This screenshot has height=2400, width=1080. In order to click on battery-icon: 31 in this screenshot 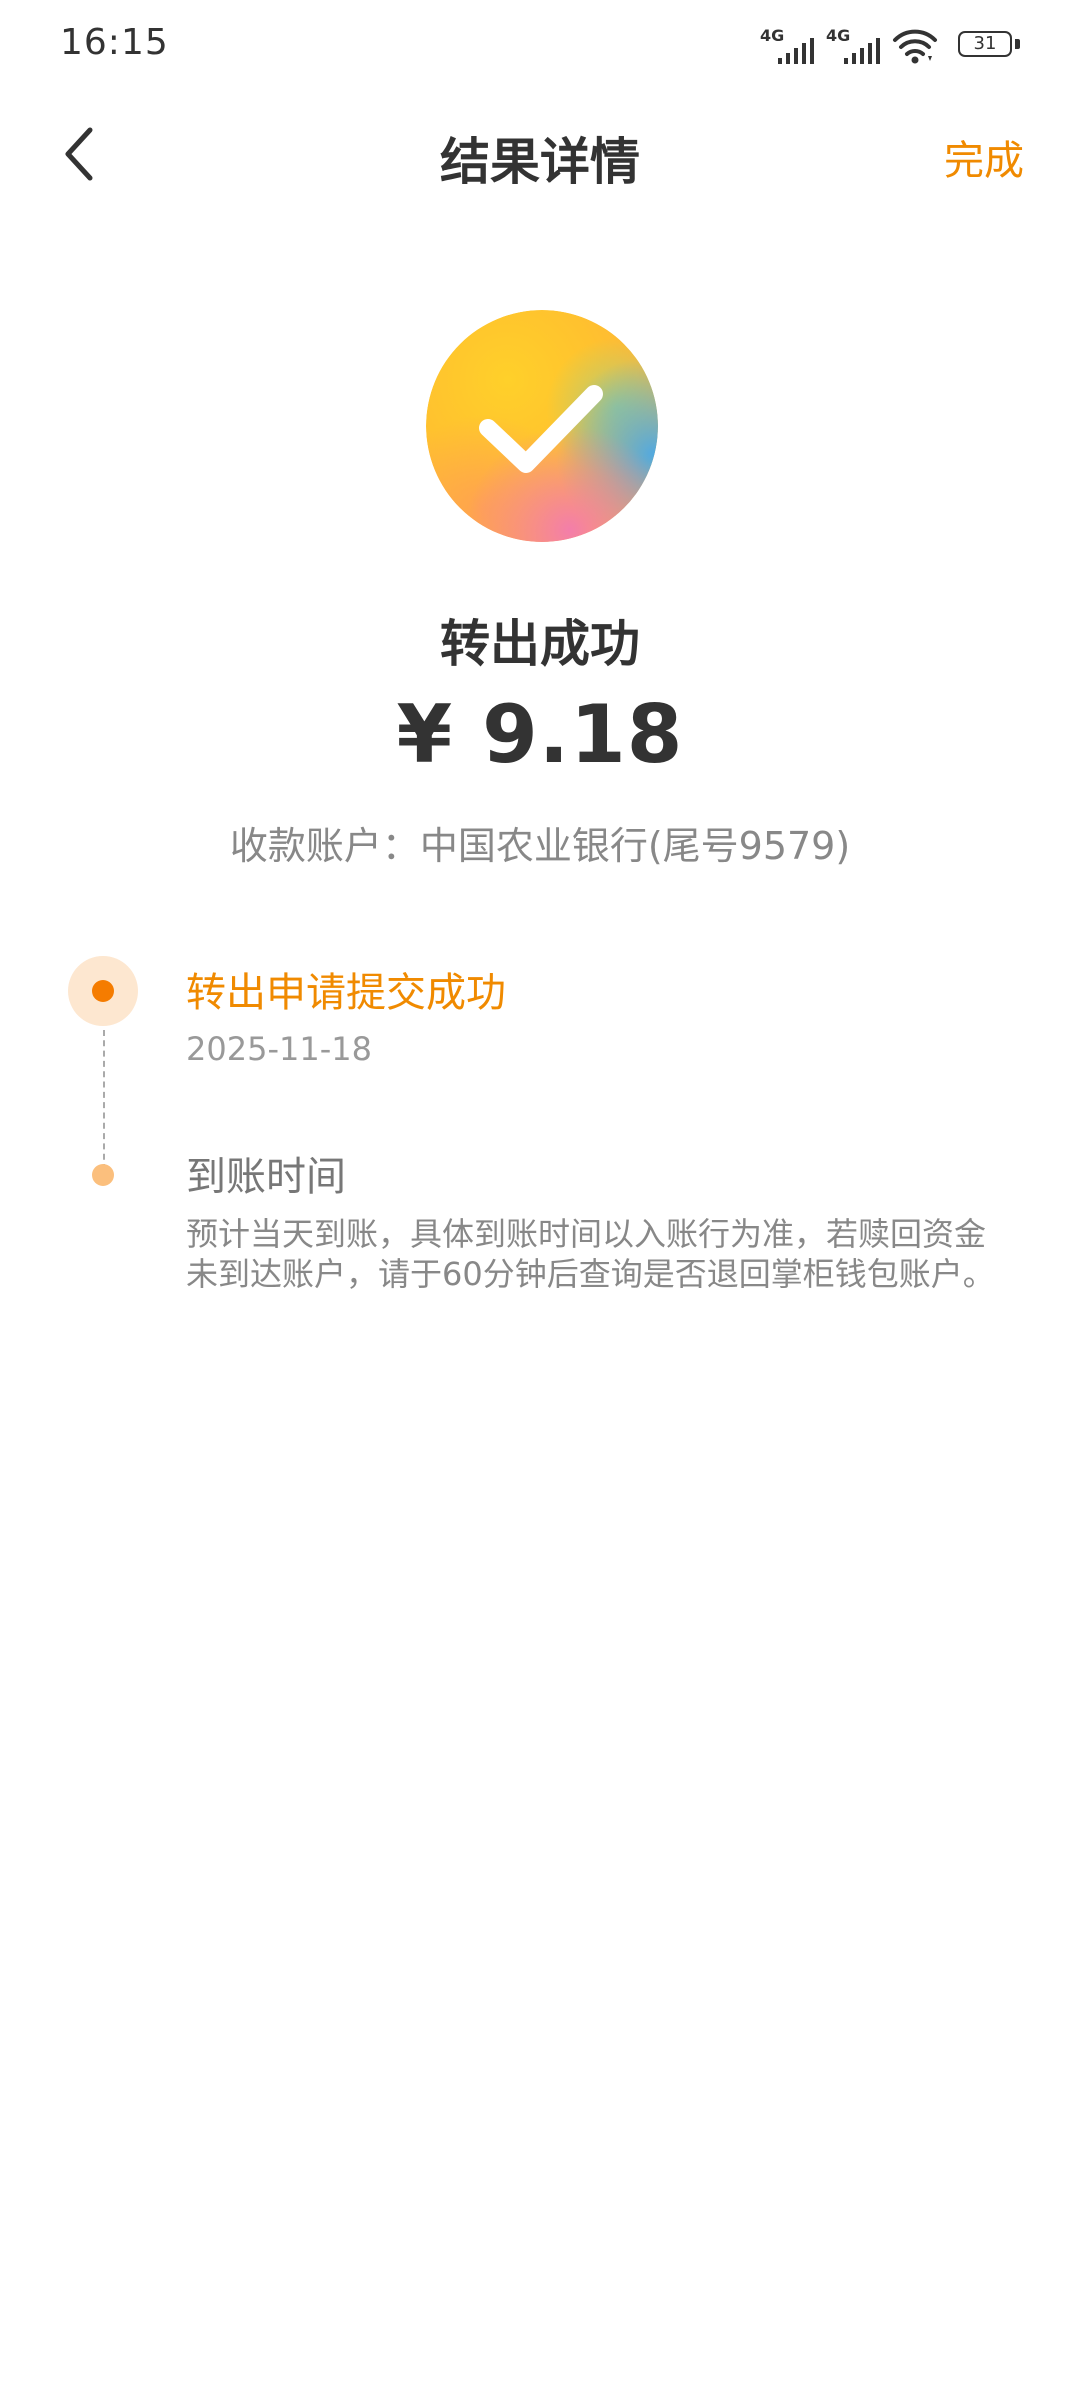, I will do `click(989, 46)`.